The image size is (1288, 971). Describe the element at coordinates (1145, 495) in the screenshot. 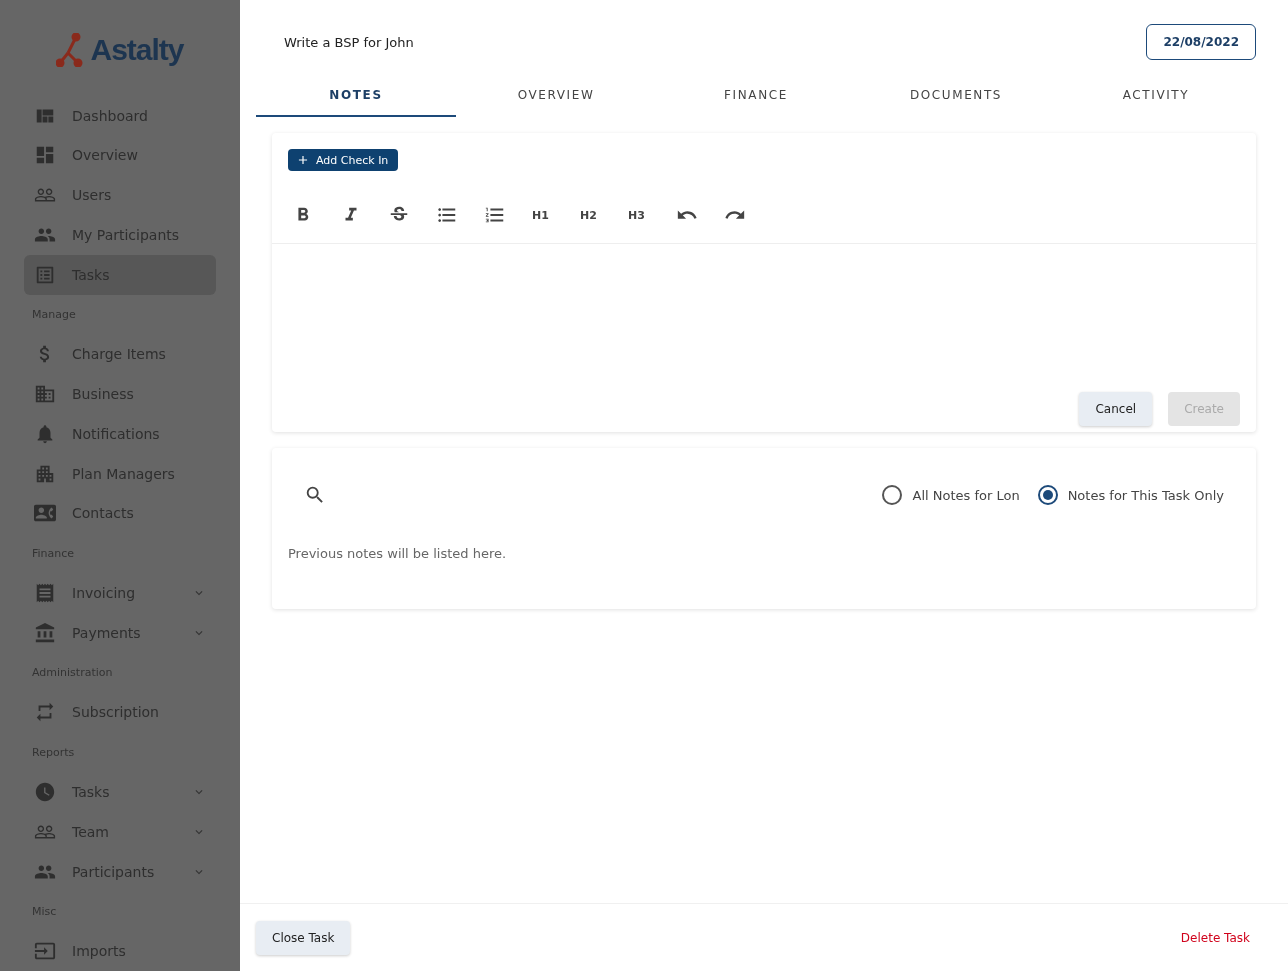

I see `radio-label: Notes for This Task Only` at that location.